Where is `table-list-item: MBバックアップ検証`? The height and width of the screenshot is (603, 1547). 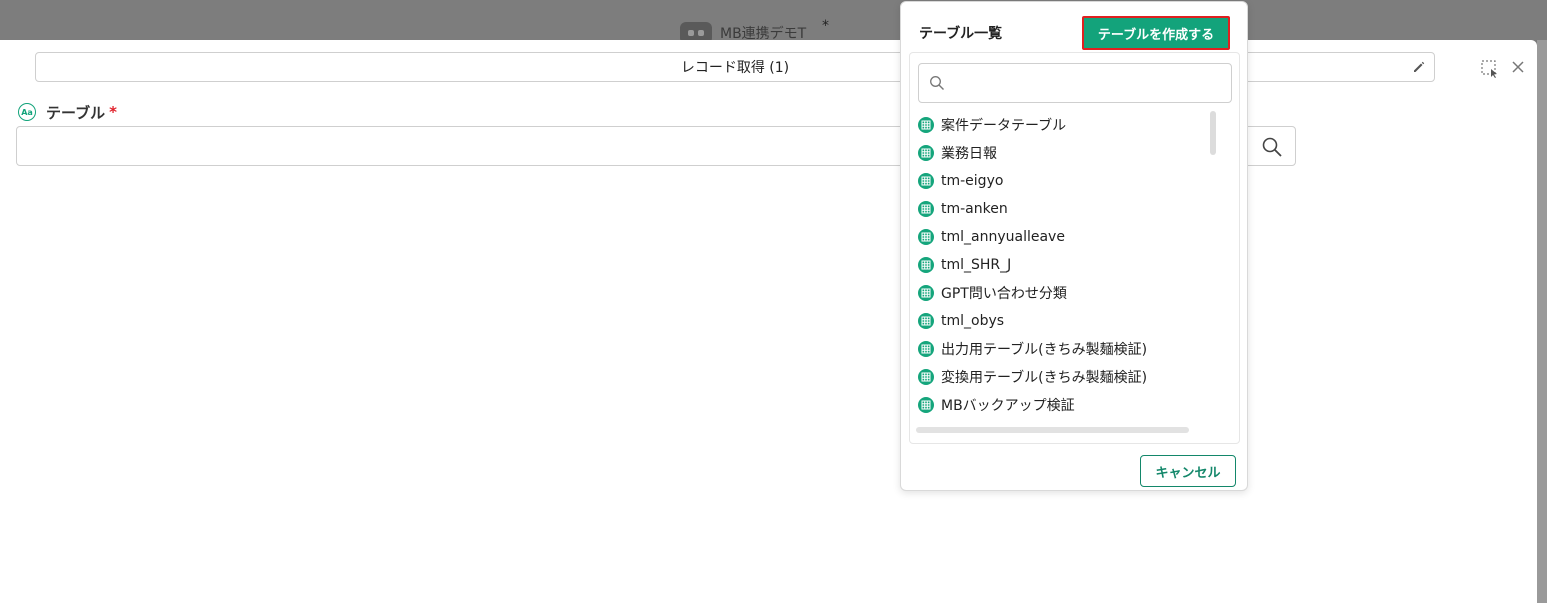
table-list-item: MBバックアップ検証 is located at coordinates (1063, 405).